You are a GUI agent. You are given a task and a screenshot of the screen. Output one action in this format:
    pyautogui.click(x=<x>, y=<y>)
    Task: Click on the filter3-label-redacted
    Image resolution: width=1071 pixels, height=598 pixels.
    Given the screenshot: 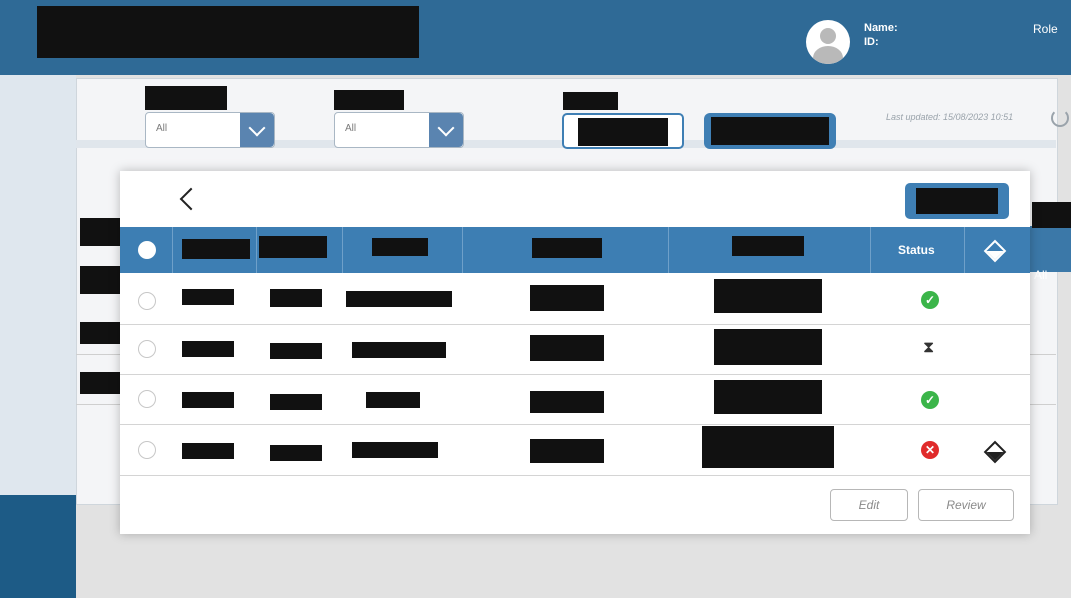 What is the action you would take?
    pyautogui.click(x=590, y=101)
    